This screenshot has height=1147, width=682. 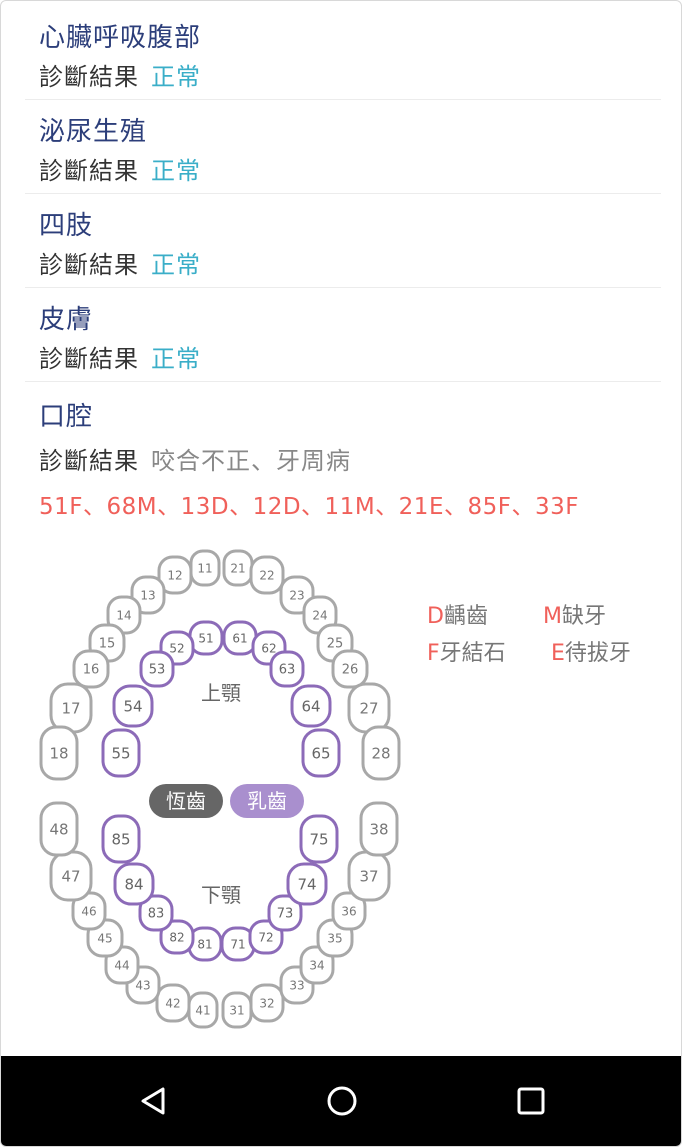 I want to click on tooth-number: 32, so click(x=266, y=1003).